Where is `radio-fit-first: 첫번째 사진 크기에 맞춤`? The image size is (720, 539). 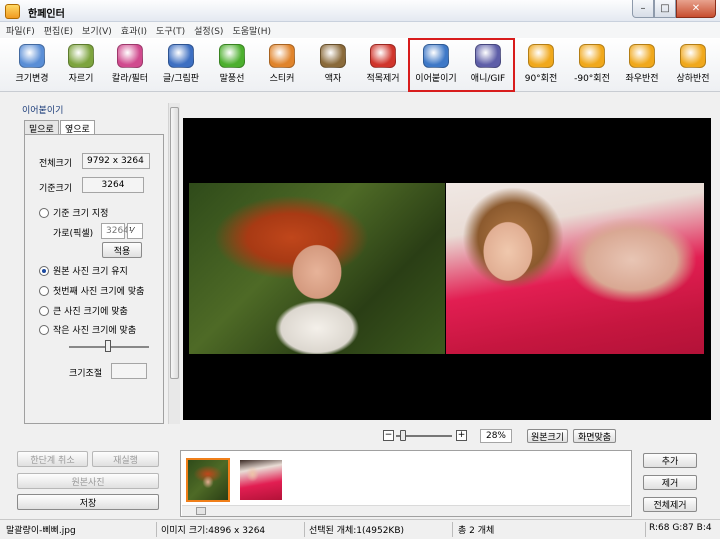
radio-fit-first: 첫번째 사진 크기에 맞춤 is located at coordinates (91, 290).